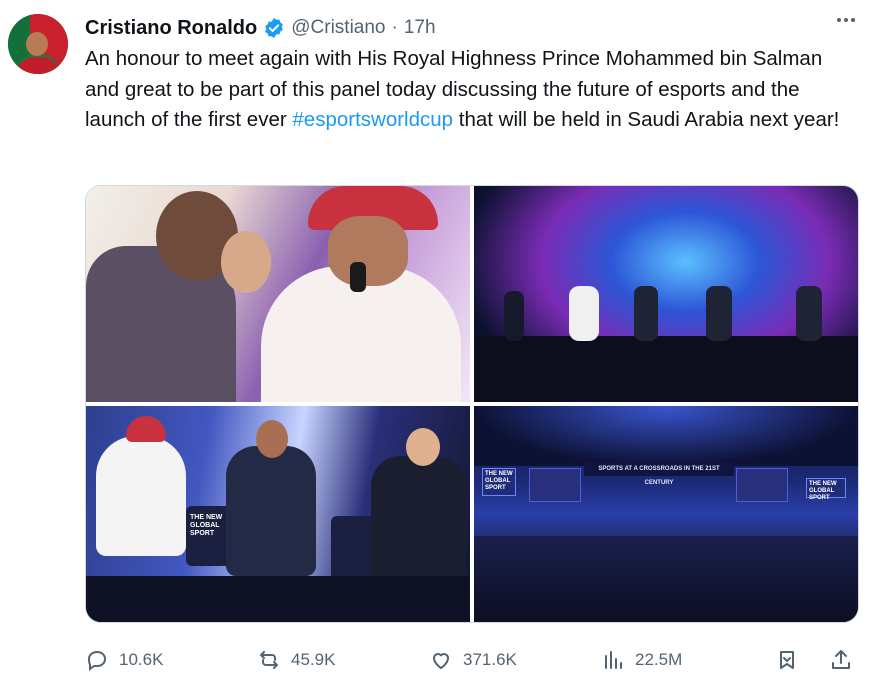 Image resolution: width=885 pixels, height=699 pixels. I want to click on bookmark-icon, so click(787, 660).